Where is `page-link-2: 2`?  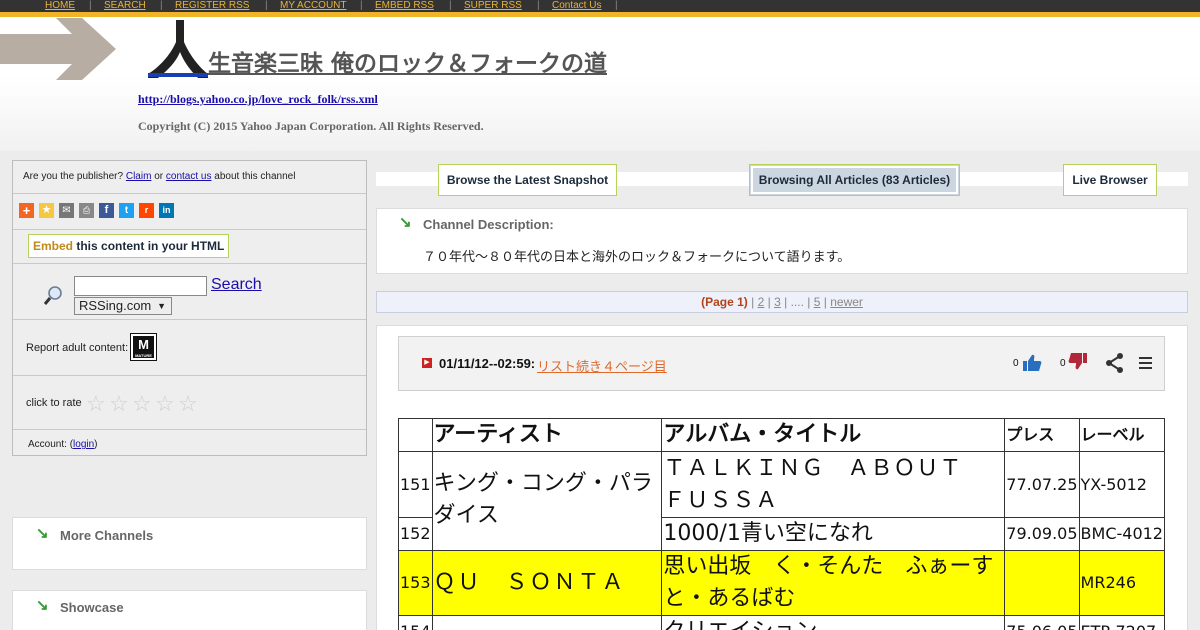 page-link-2: 2 is located at coordinates (761, 302).